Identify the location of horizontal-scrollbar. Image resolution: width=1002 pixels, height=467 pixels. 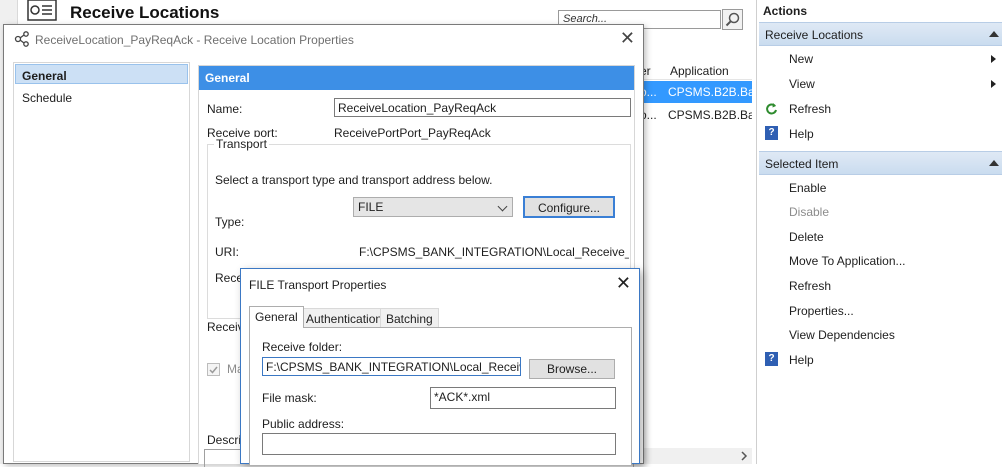
(696, 456).